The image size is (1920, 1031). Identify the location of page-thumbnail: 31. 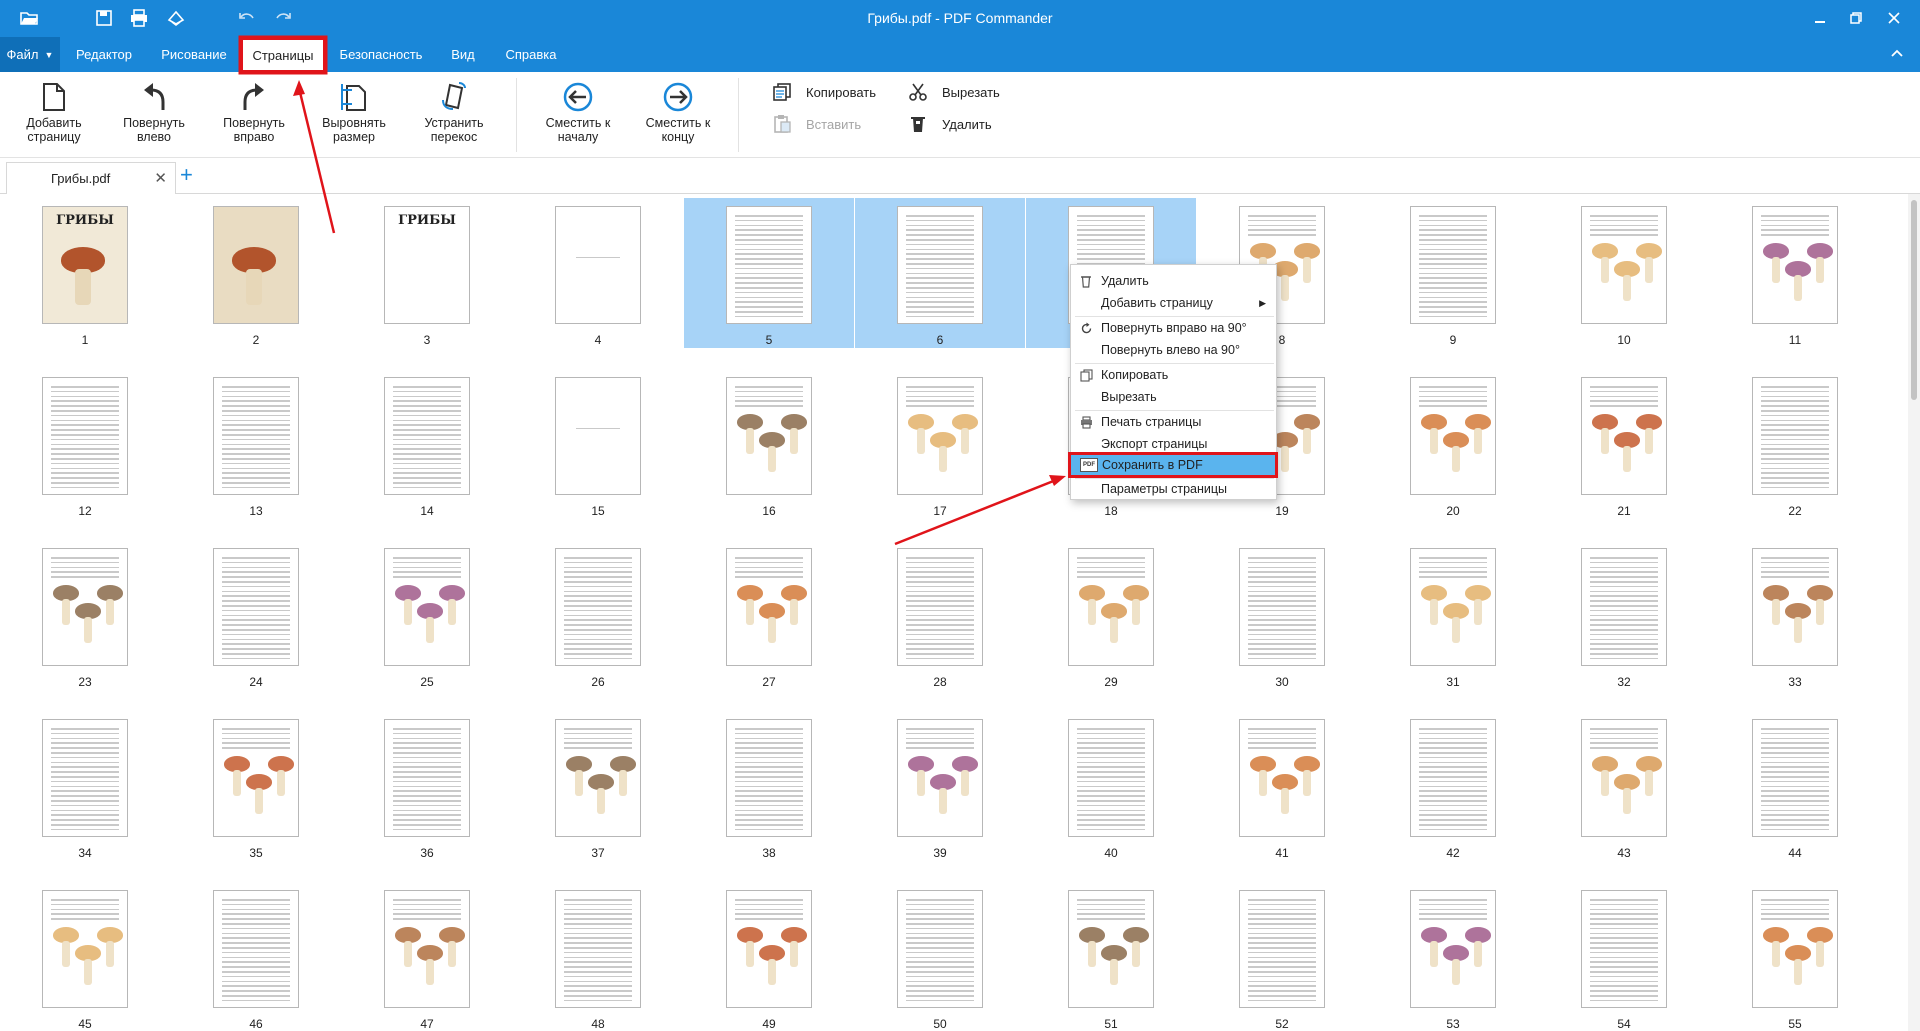
(1453, 615).